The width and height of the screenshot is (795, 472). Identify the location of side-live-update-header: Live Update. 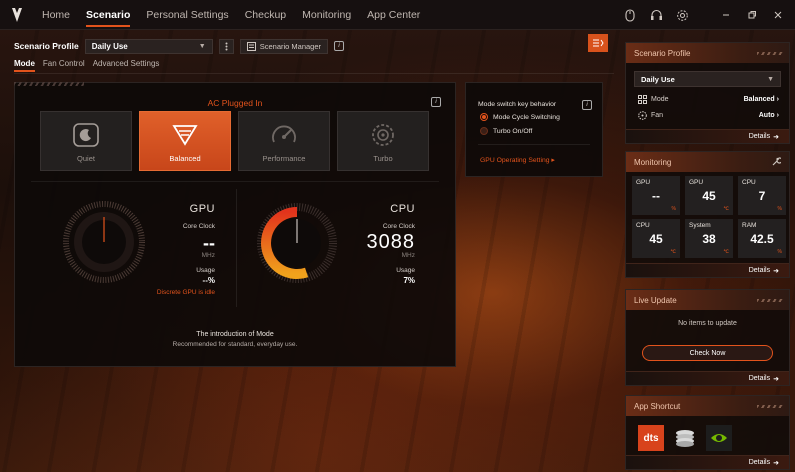
(707, 300).